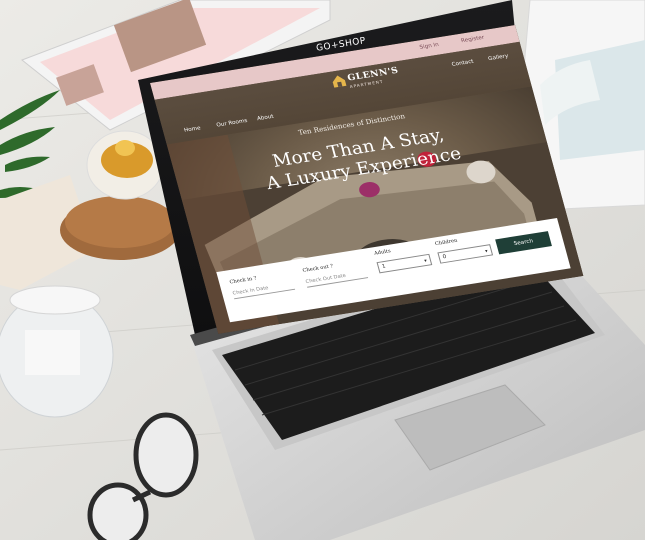 The width and height of the screenshot is (645, 540). What do you see at coordinates (523, 243) in the screenshot?
I see `search-button: Search` at bounding box center [523, 243].